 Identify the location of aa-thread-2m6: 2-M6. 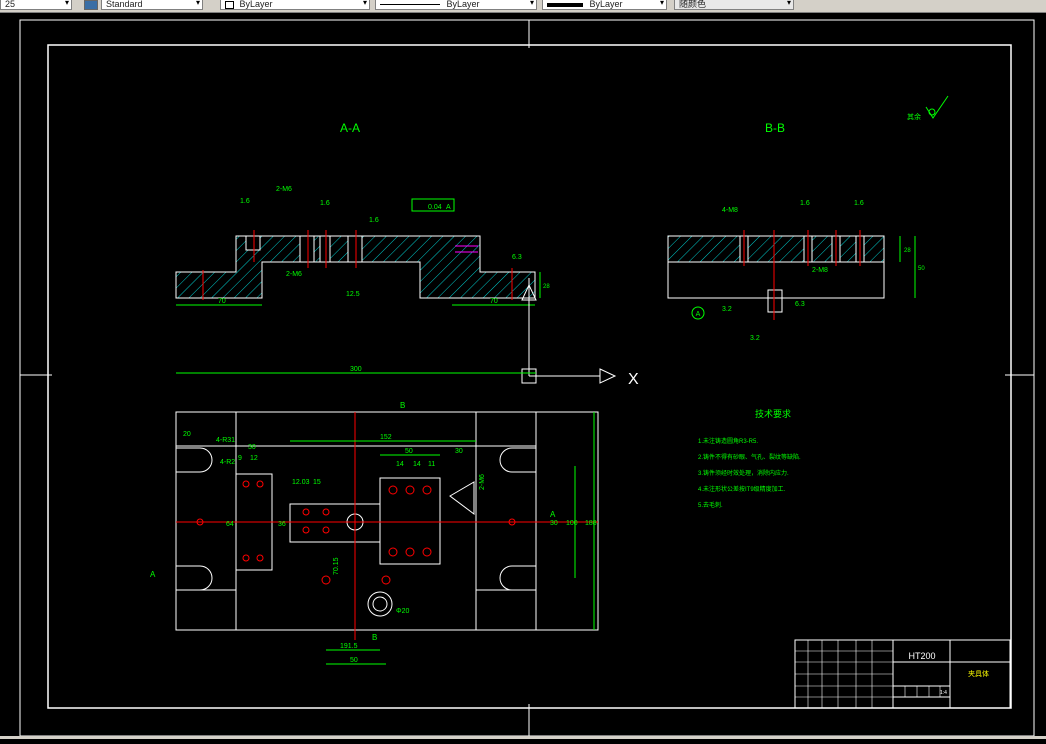
(284, 189).